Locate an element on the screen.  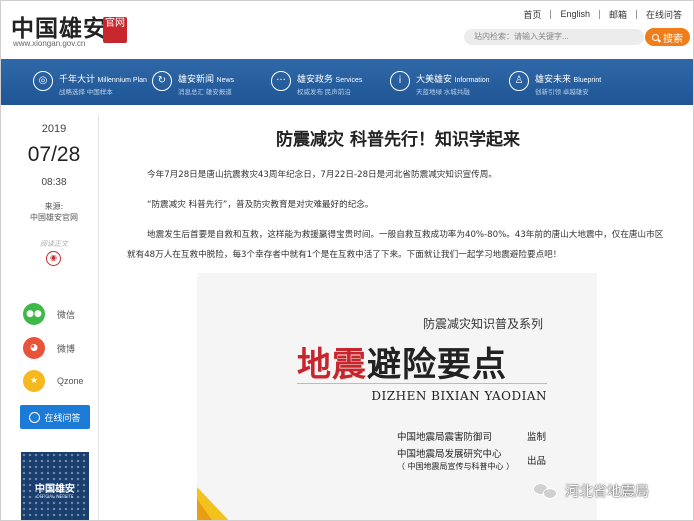
nav-item-services: ··· 雄安政务 Services 权威发布 民声前沿 is located at coordinates (320, 82).